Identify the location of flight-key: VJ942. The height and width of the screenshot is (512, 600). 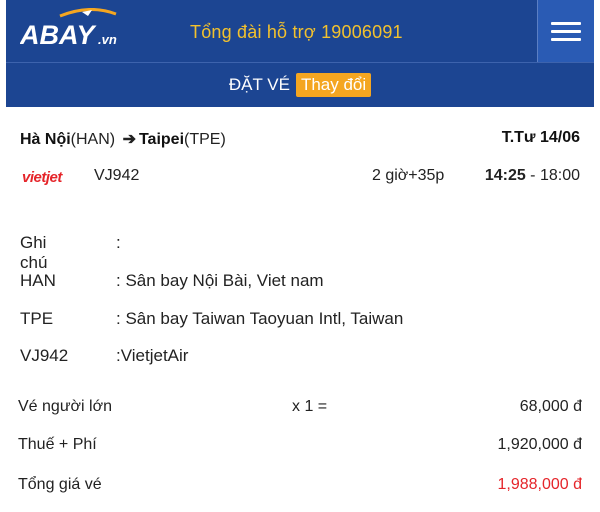
(44, 355).